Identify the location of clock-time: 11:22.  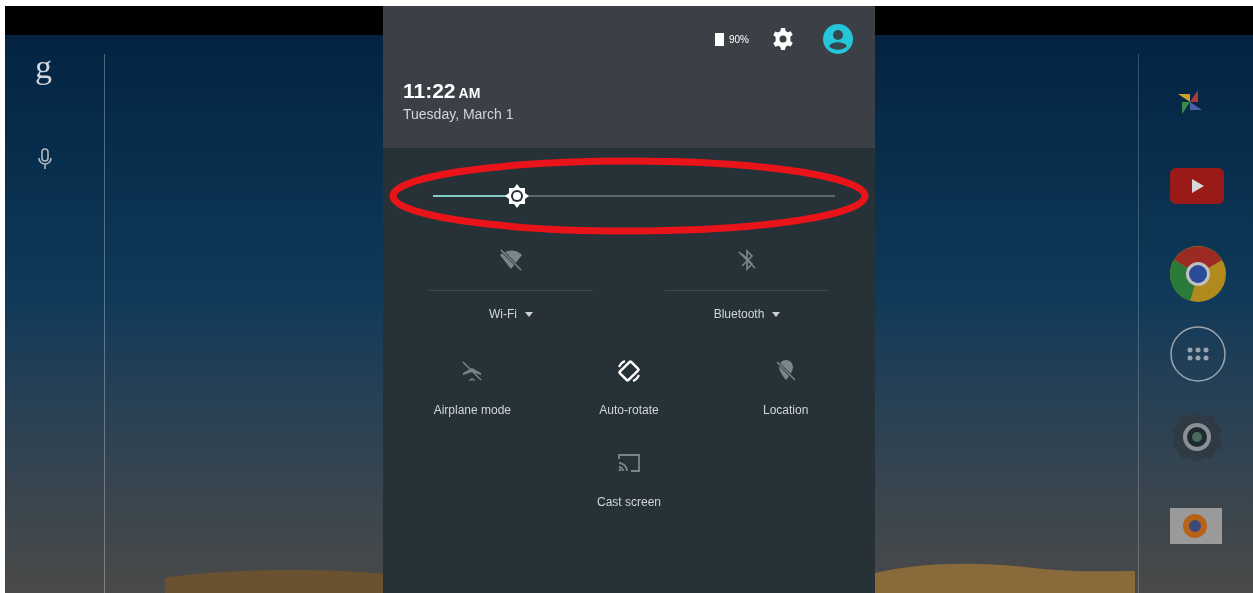
(429, 91).